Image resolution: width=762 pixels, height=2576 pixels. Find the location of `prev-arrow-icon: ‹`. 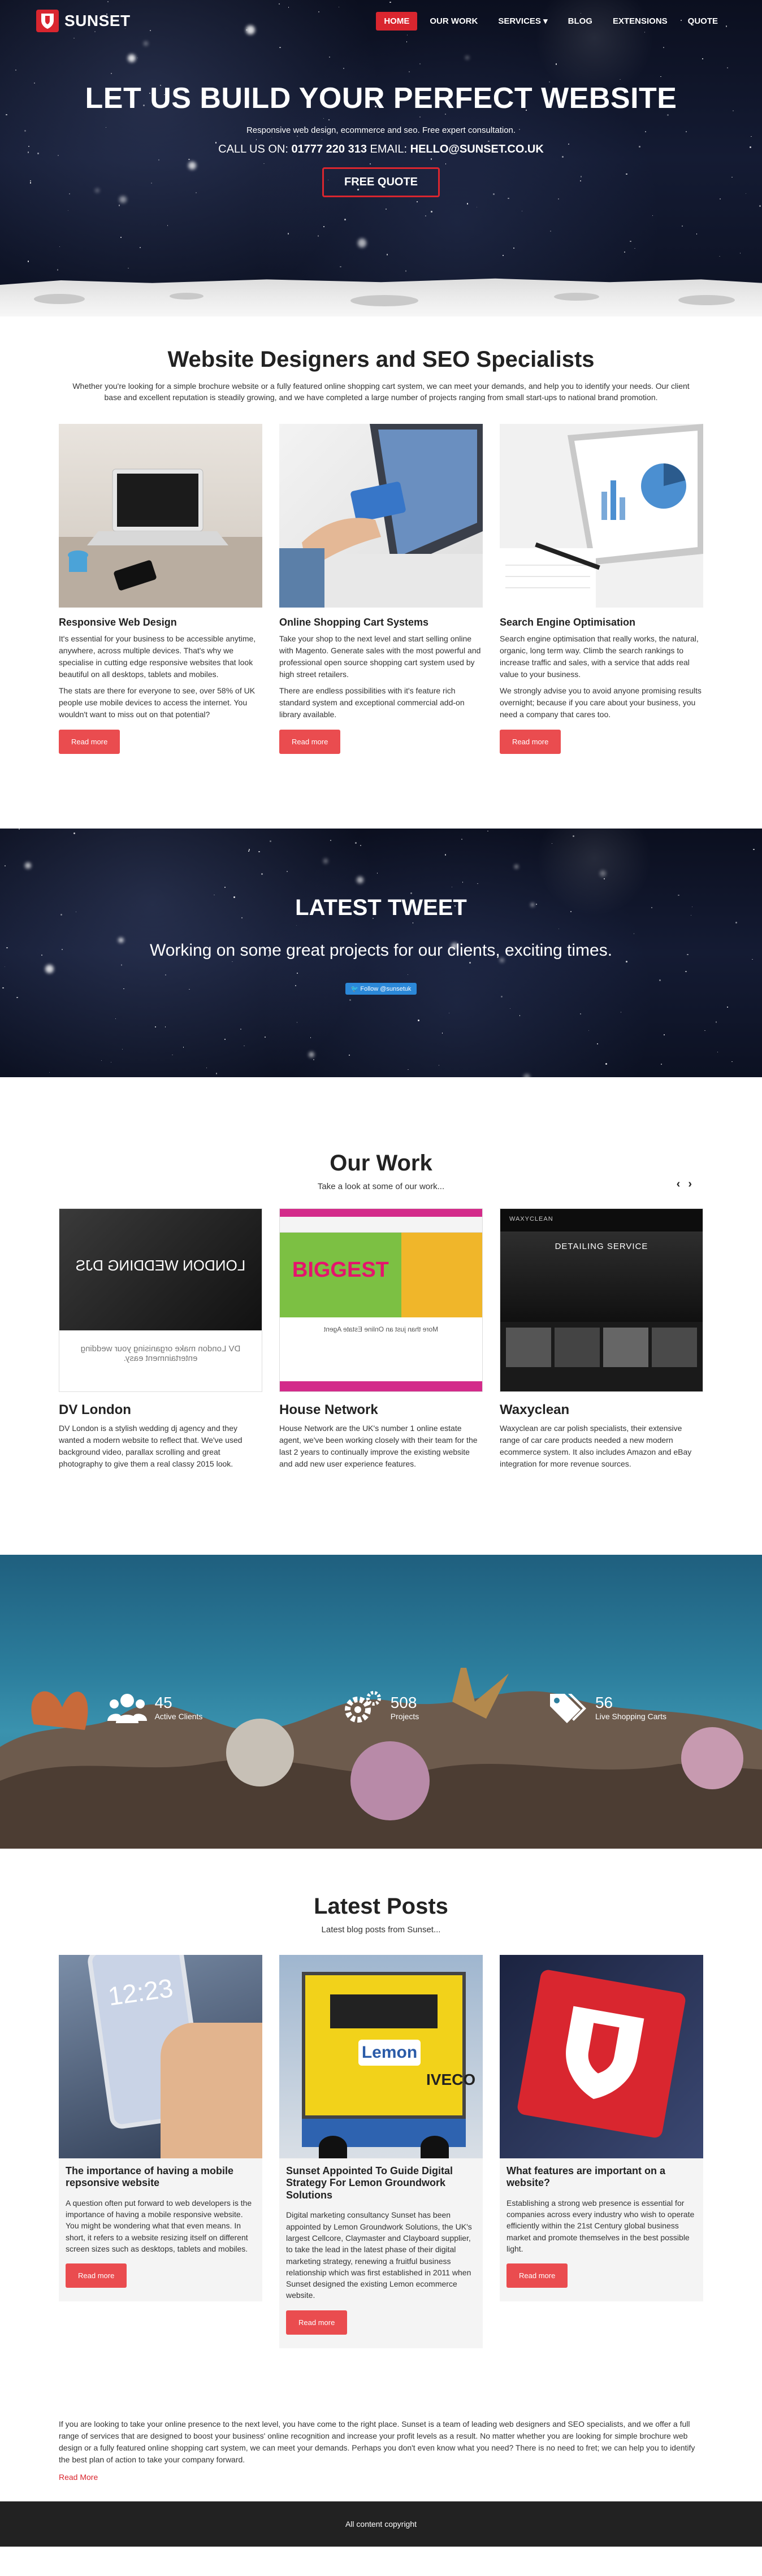

prev-arrow-icon: ‹ is located at coordinates (679, 1184).